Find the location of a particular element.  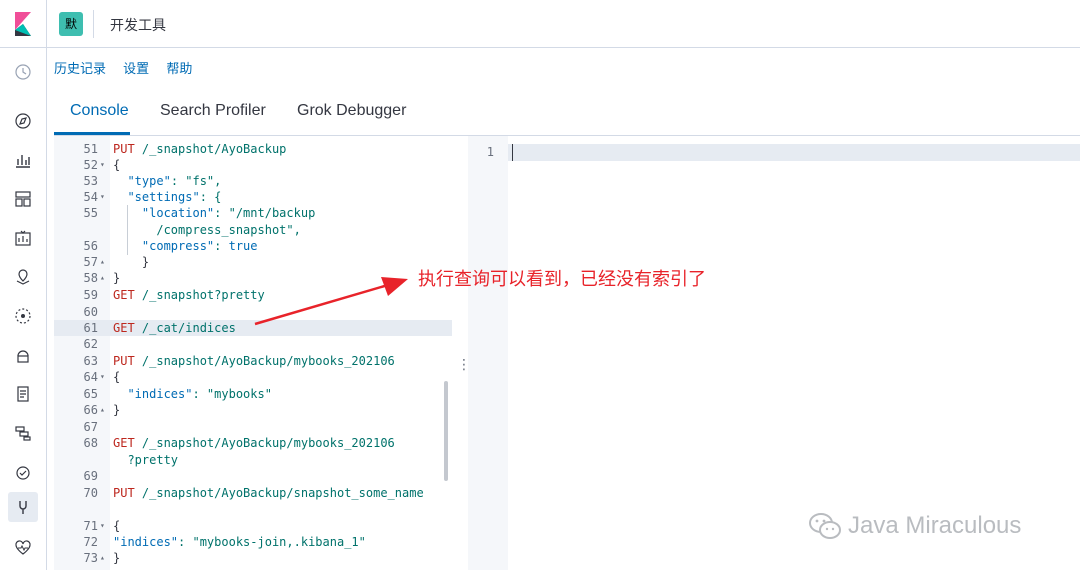

monitoring-heart-icon is located at coordinates (23, 548).